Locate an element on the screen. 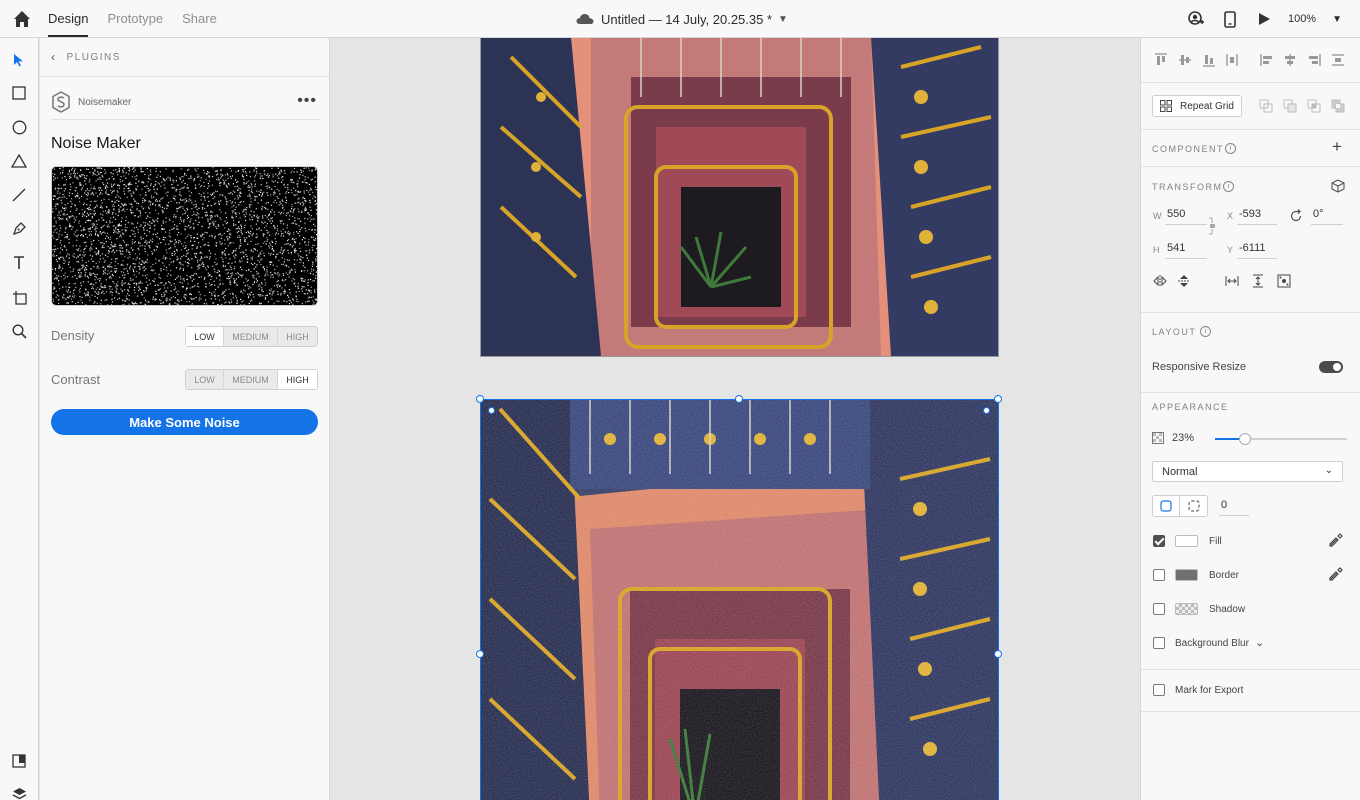  border-checkbox is located at coordinates (1159, 575).